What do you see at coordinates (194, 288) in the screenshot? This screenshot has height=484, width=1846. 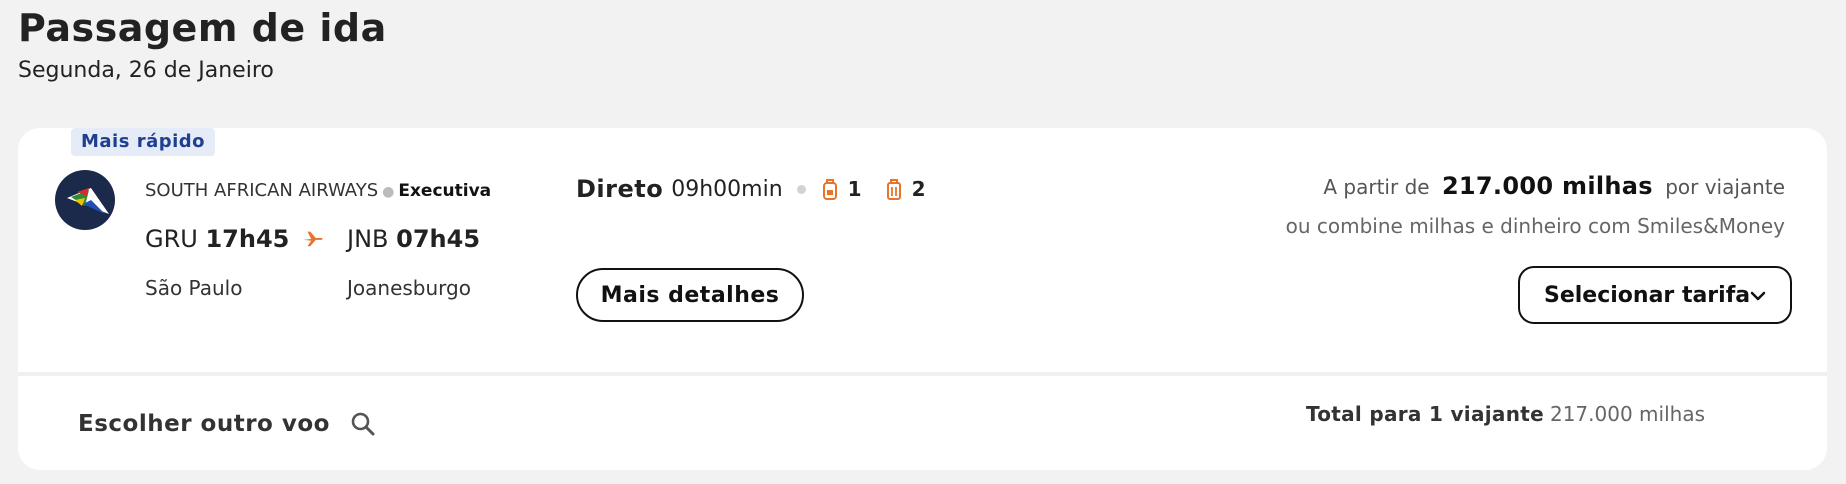 I see `origin-city: São Paulo` at bounding box center [194, 288].